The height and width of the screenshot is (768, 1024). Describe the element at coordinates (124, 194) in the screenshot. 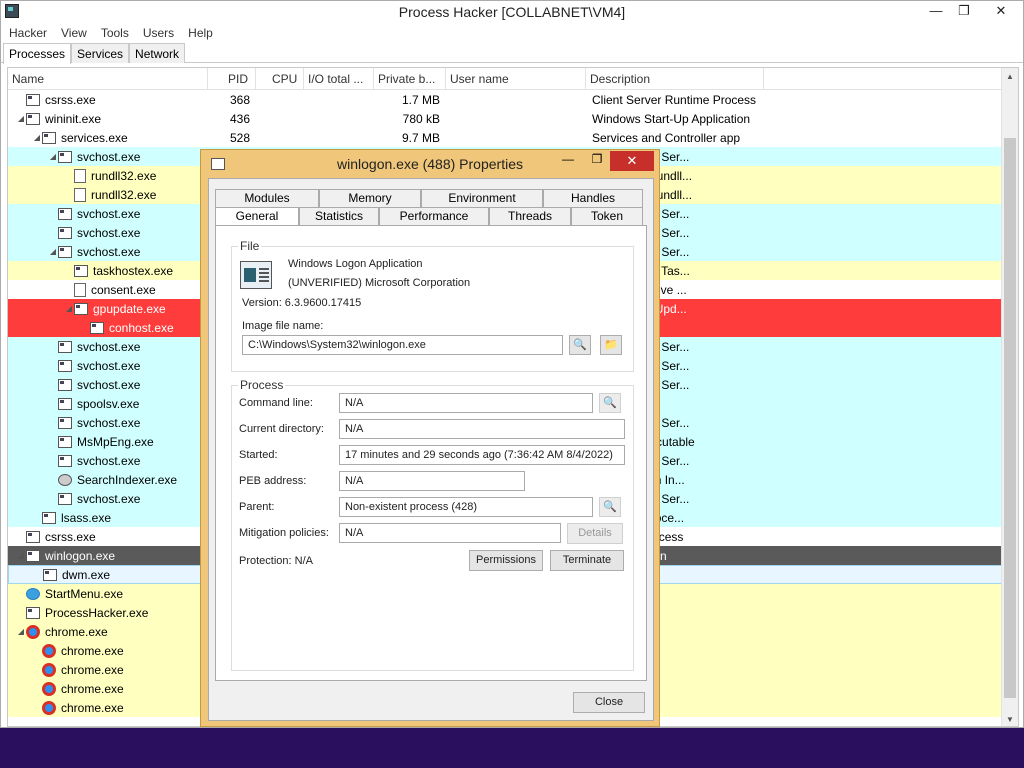

I see `process-name: rundll32.exe` at that location.